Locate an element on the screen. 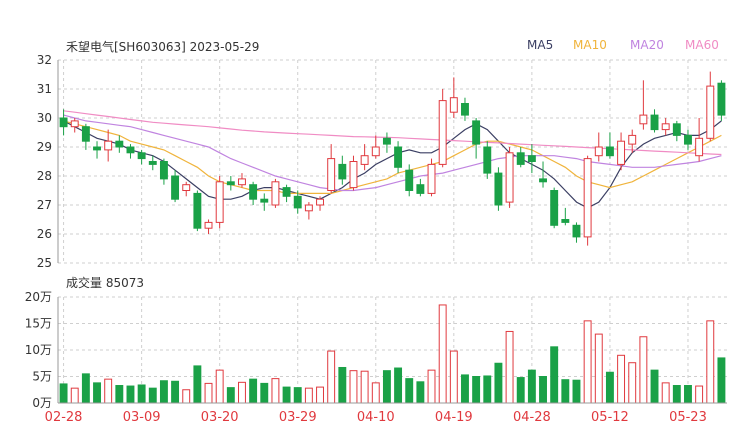 This screenshot has width=740, height=440. date-tick-label: 03-29 is located at coordinates (298, 417).